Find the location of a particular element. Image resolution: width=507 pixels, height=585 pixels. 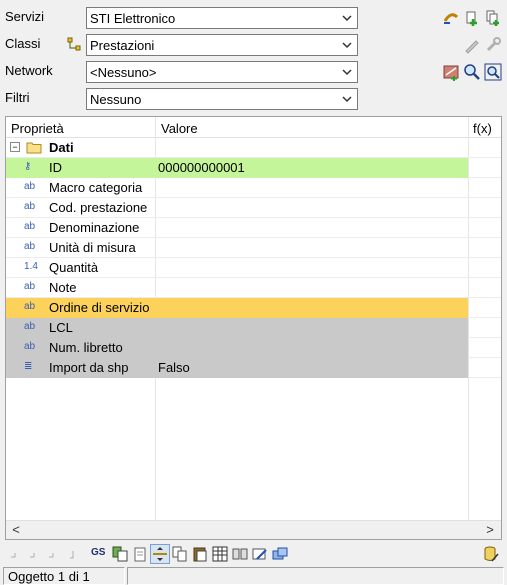

nav-prev-icon is located at coordinates (33, 554).